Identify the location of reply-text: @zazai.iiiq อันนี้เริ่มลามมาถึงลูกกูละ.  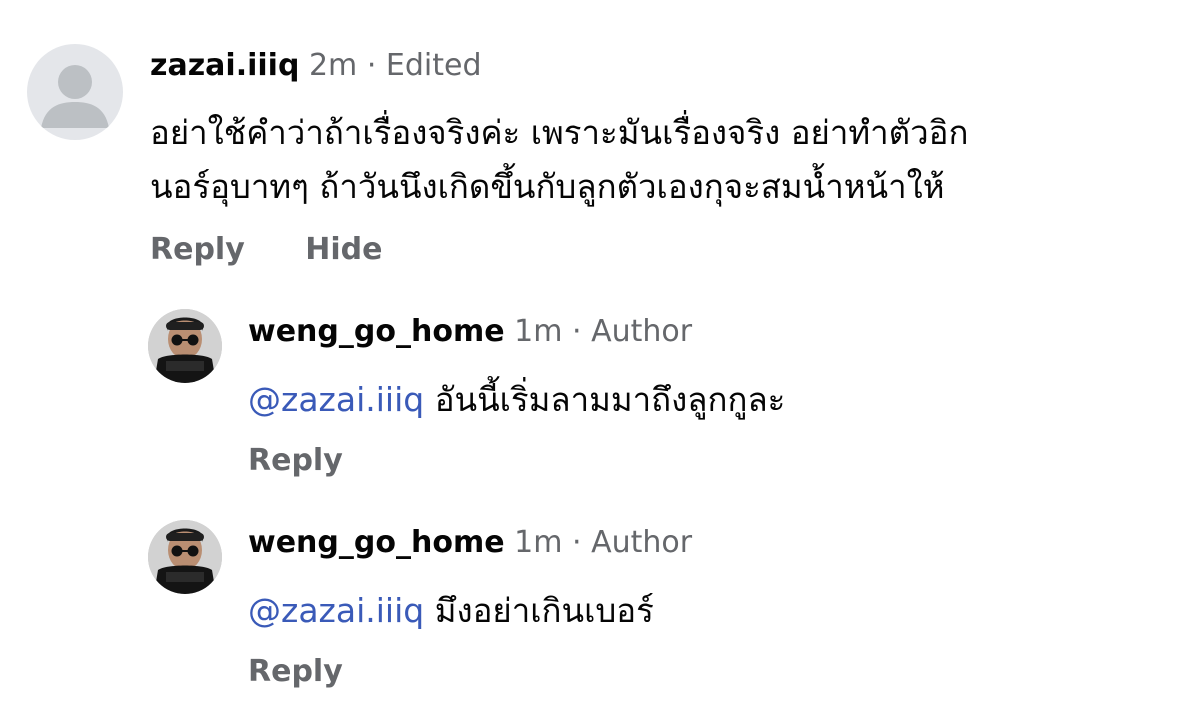
(516, 400).